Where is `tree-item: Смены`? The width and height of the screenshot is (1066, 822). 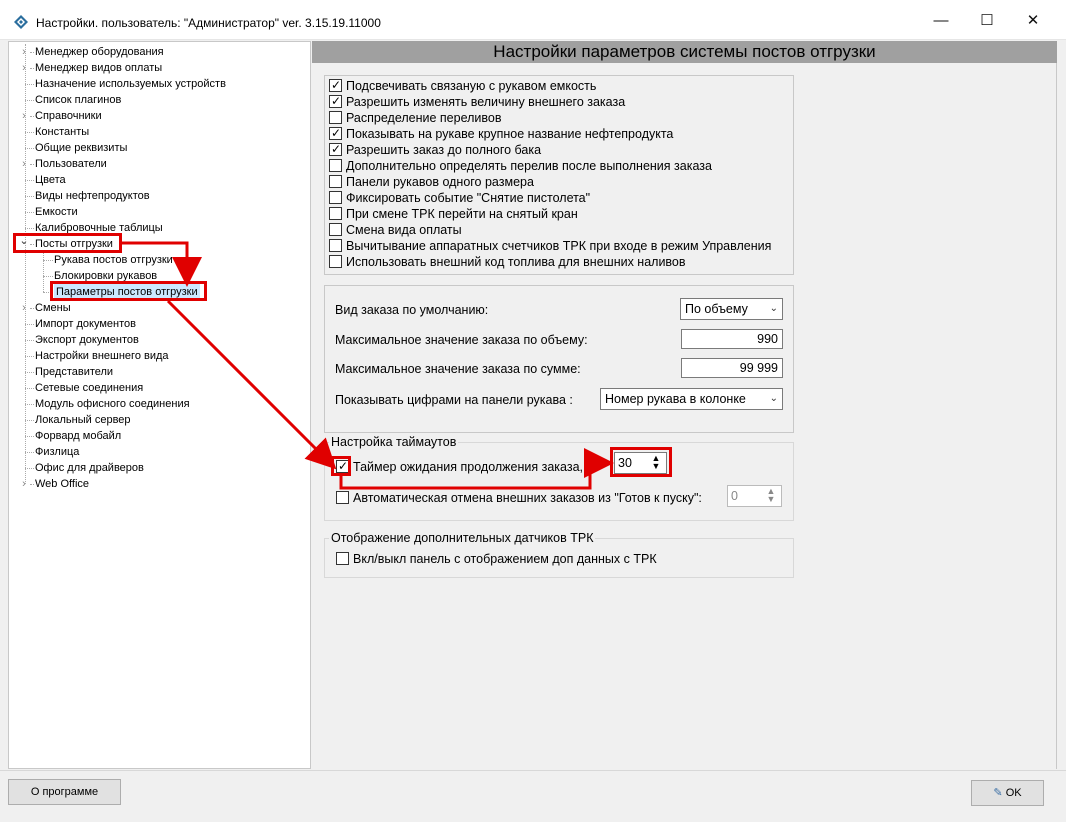 tree-item: Смены is located at coordinates (53, 308).